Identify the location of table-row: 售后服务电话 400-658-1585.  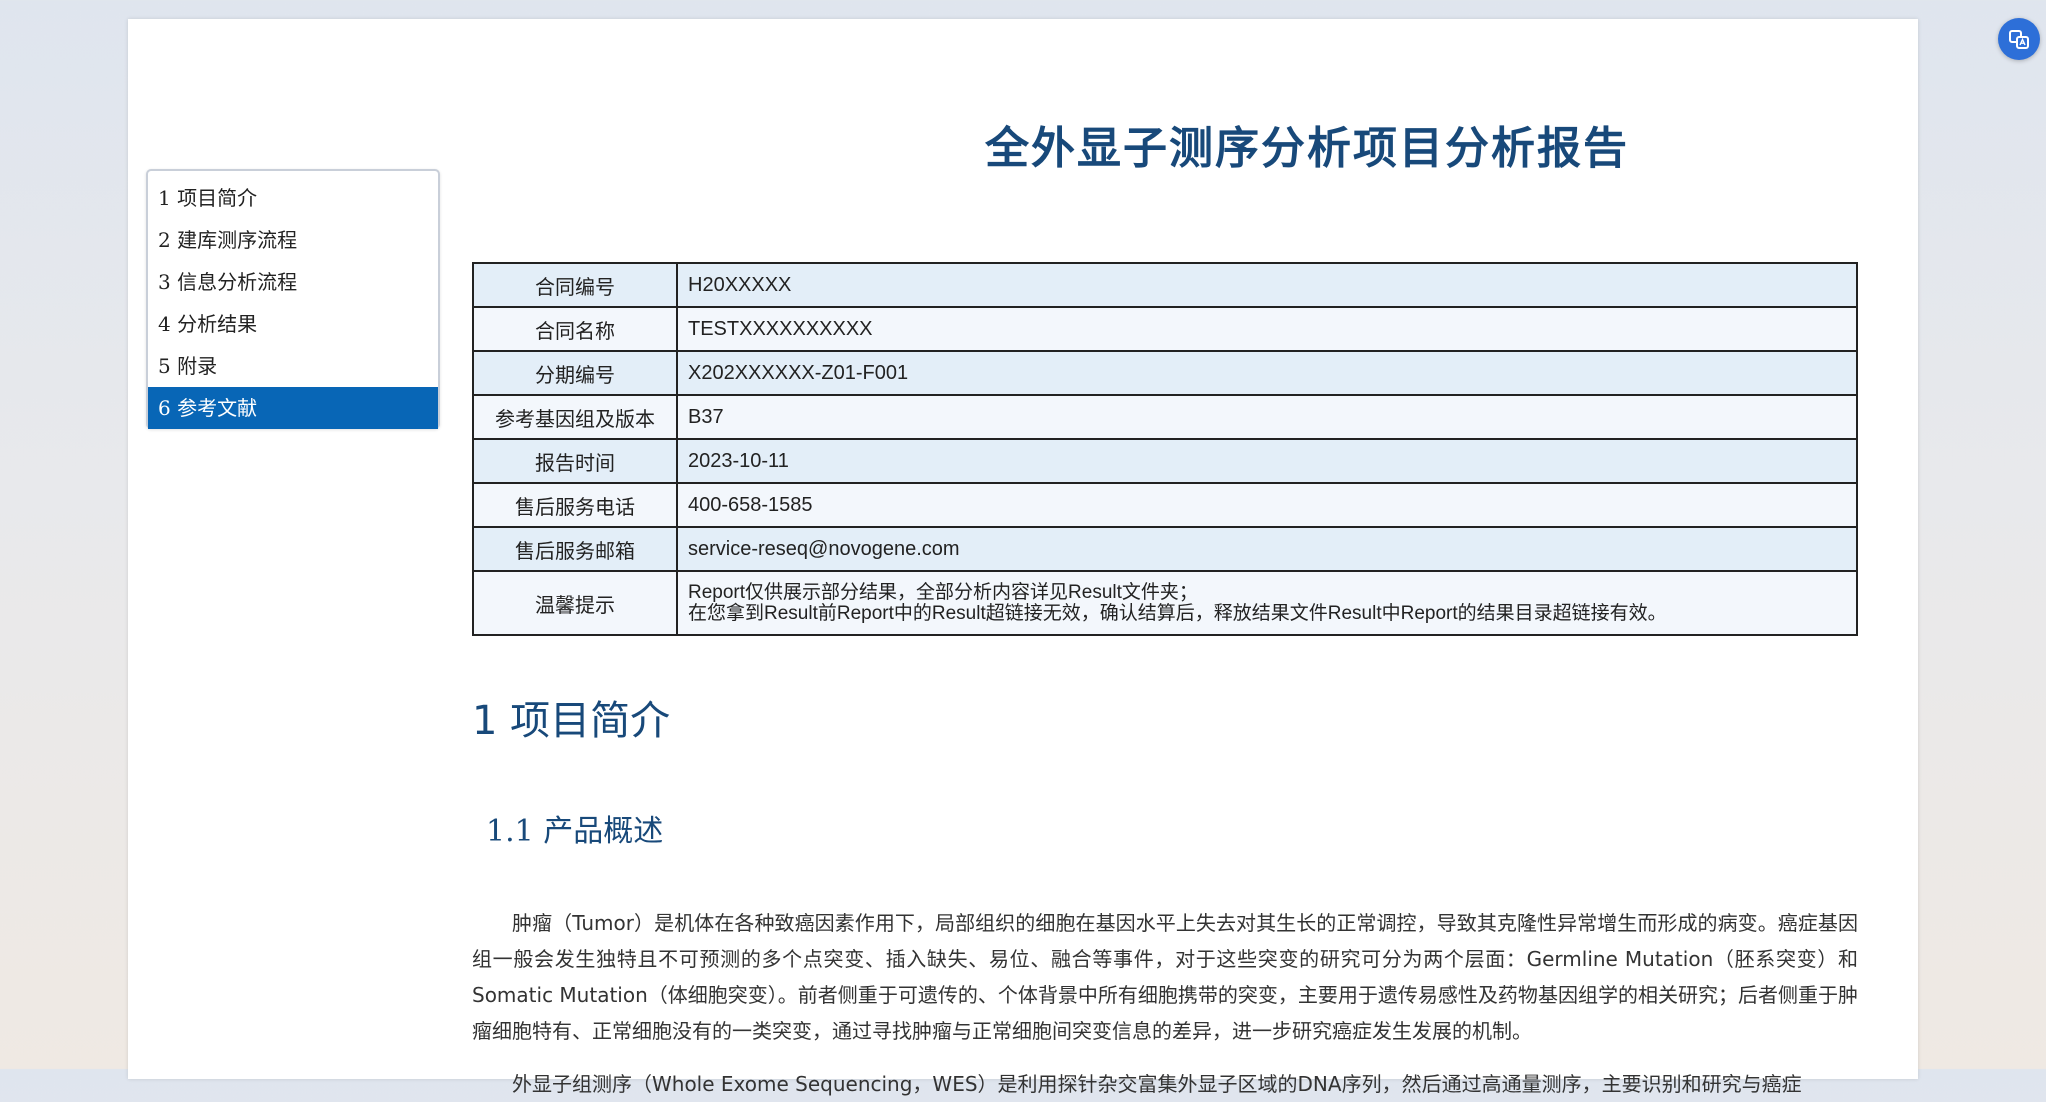
(1165, 505).